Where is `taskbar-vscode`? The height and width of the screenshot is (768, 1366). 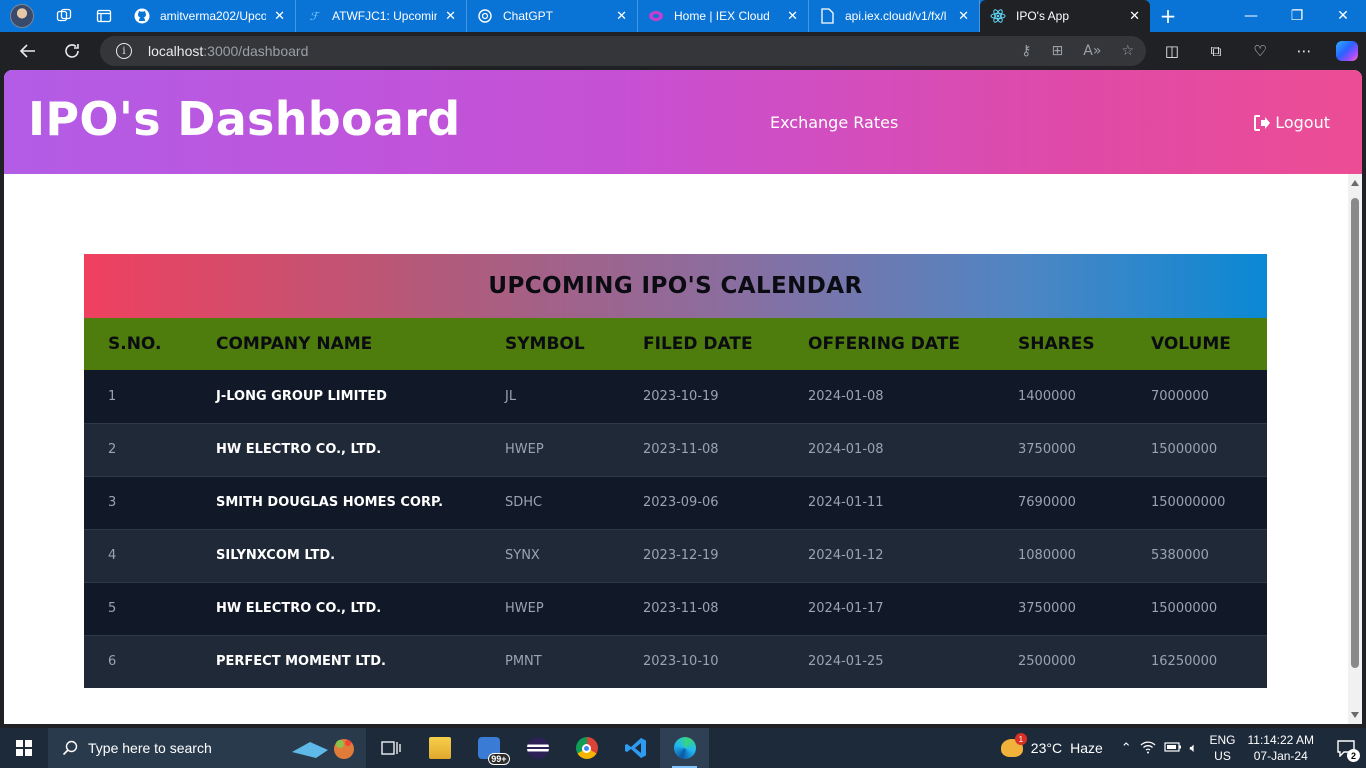 taskbar-vscode is located at coordinates (635, 748).